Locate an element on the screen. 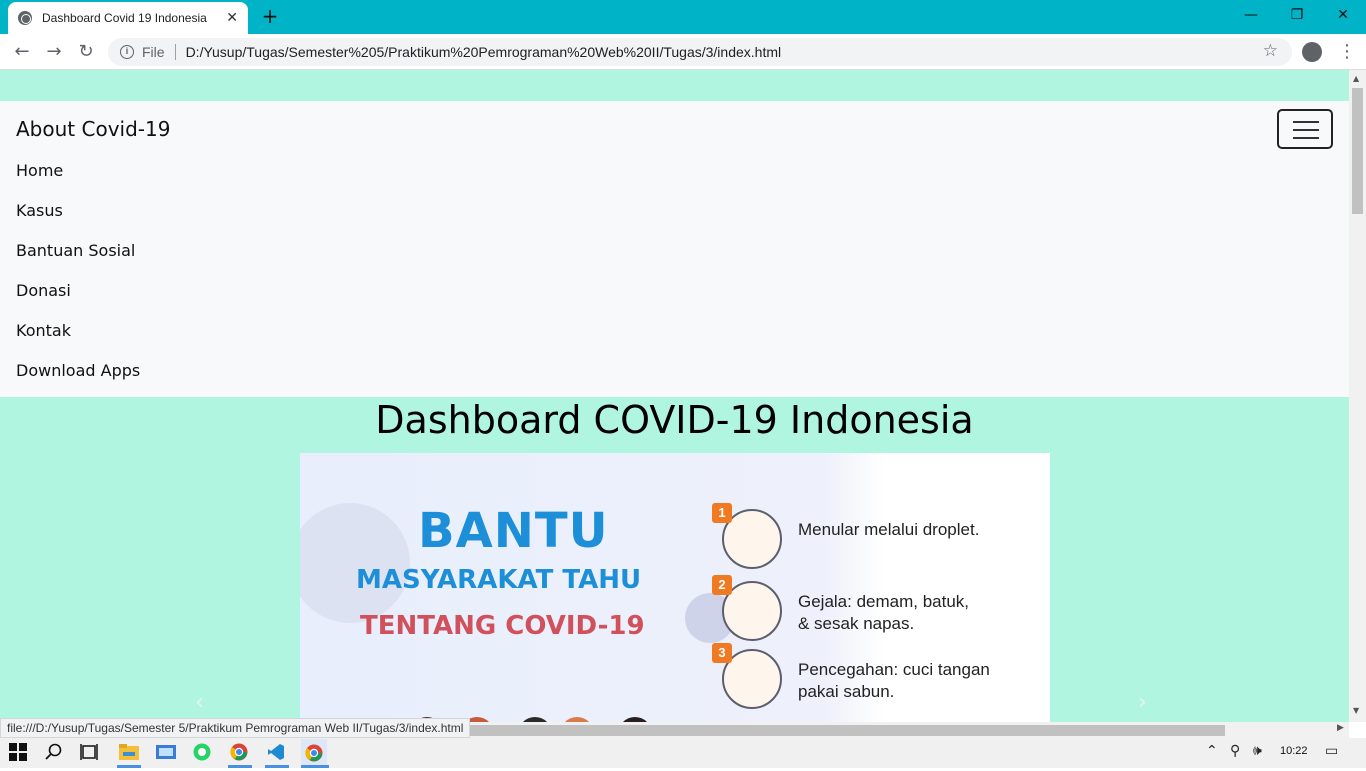 Image resolution: width=1366 pixels, height=771 pixels. browser-tab: Dashboard Covid 19 Indonesia ✕ is located at coordinates (128, 18).